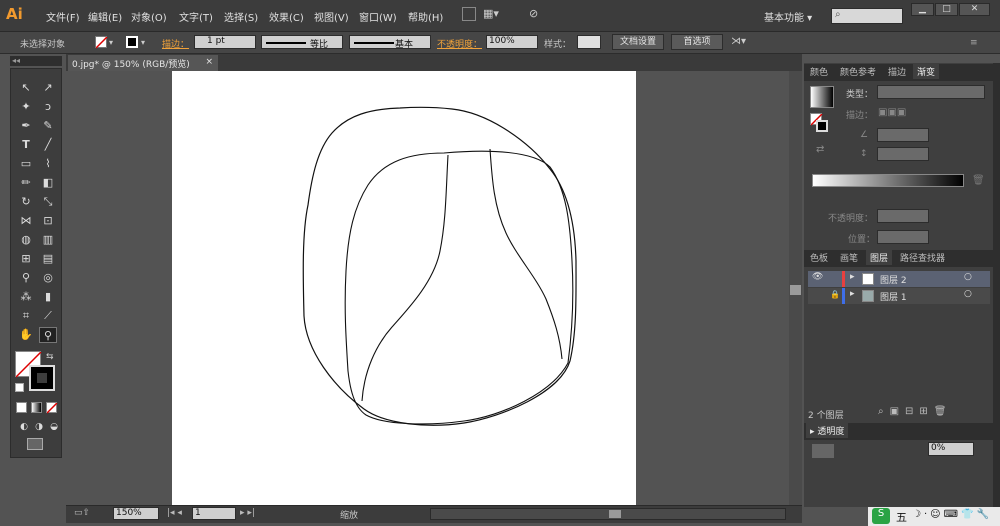  What do you see at coordinates (48, 88) in the screenshot?
I see `direct-selection-tool-icon: ↗` at bounding box center [48, 88].